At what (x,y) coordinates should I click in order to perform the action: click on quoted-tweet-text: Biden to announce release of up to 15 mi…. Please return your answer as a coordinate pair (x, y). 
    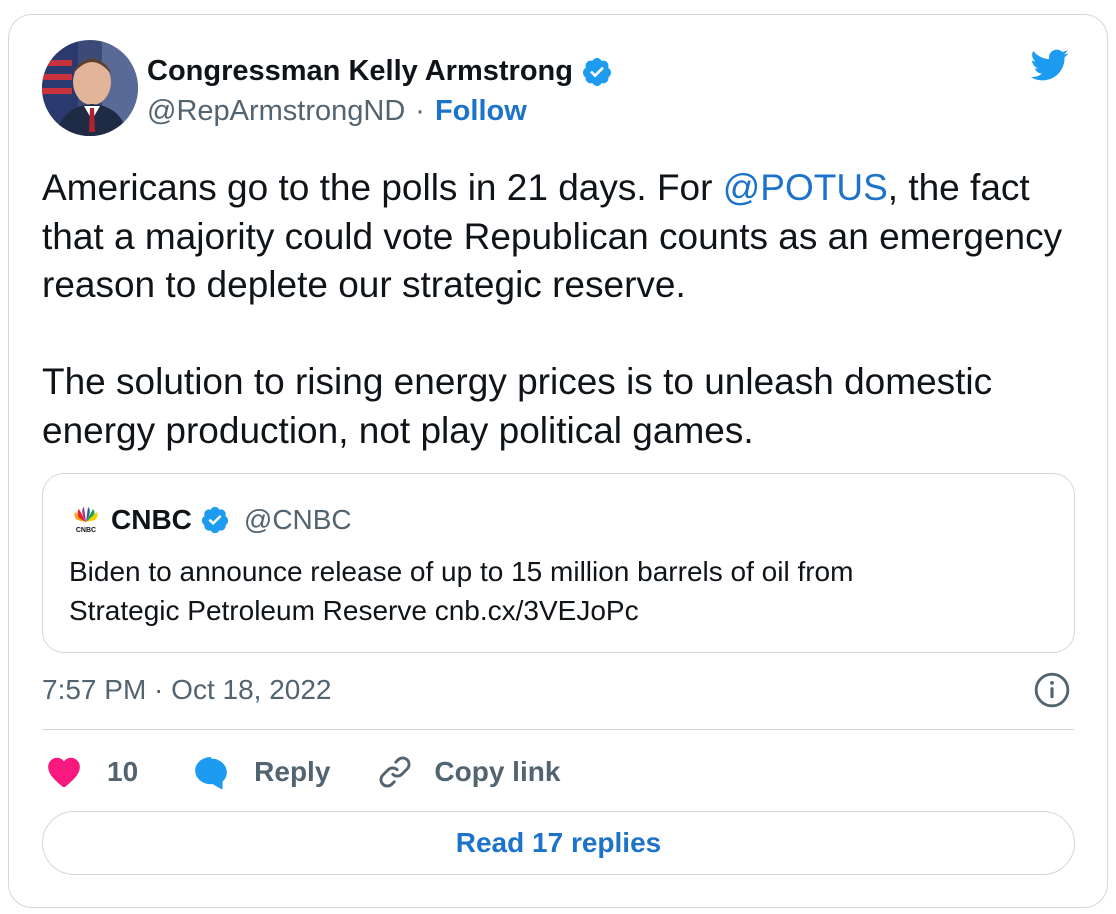
    Looking at the image, I should click on (564, 591).